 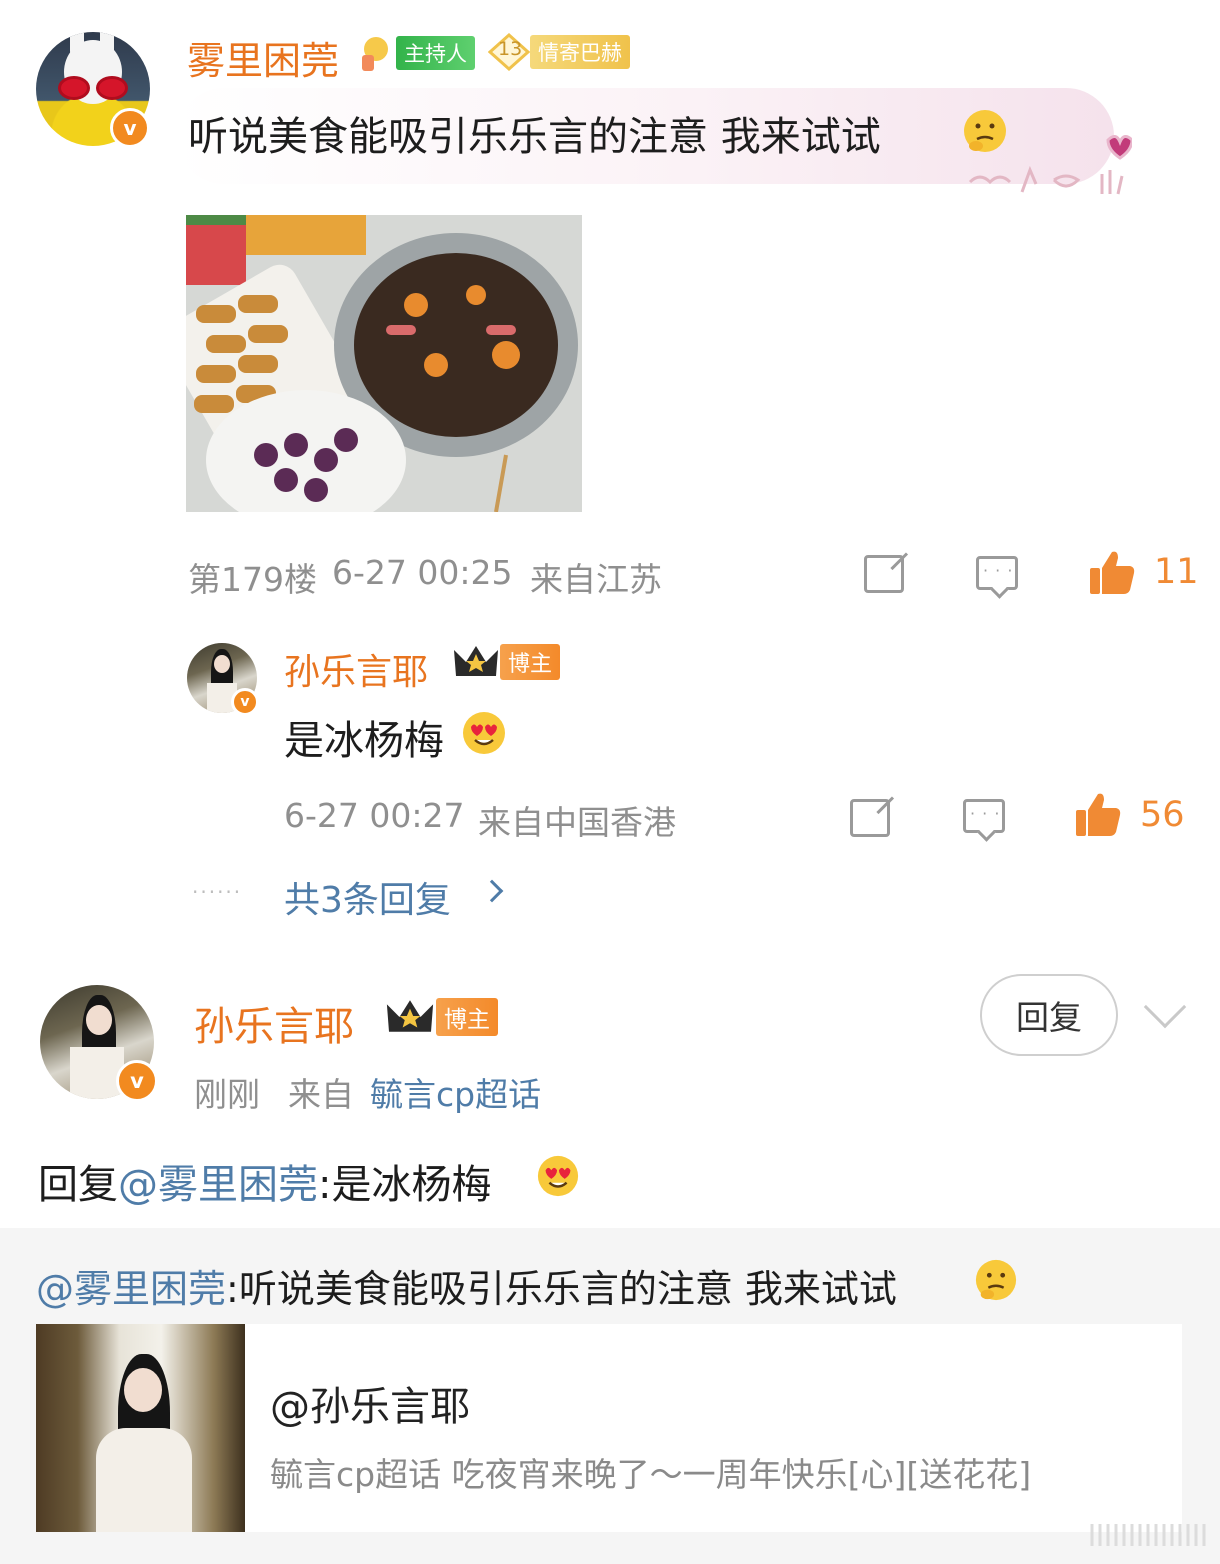 I want to click on quoted-text: :听说美食能吸引乐乐言的注意 我来试试, so click(x=561, y=1289).